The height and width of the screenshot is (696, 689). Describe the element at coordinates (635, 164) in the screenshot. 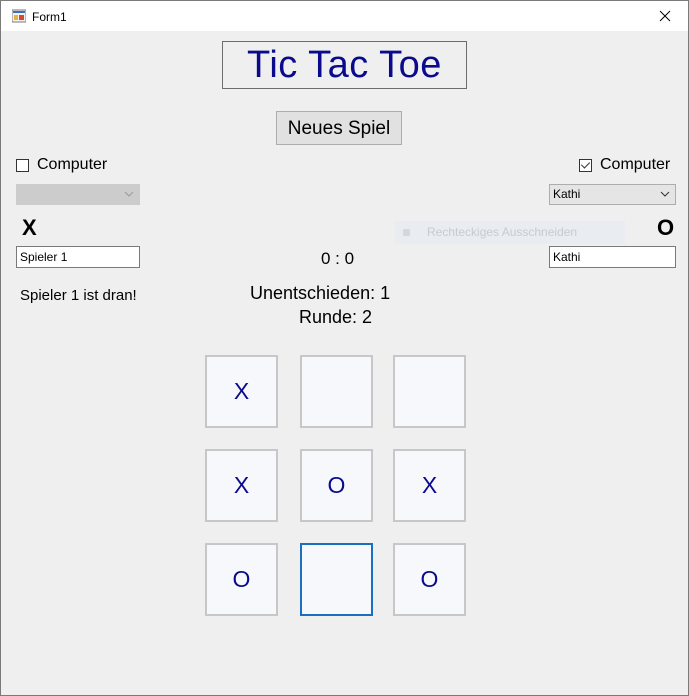

I see `right-computer-label: Computer` at that location.